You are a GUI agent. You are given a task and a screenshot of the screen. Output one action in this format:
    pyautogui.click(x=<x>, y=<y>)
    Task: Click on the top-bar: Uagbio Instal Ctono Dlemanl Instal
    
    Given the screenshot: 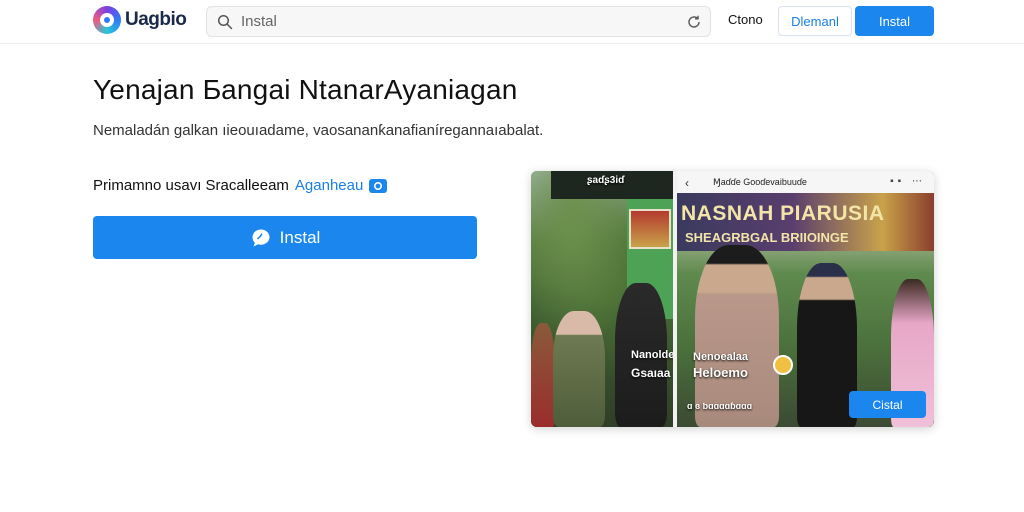 What is the action you would take?
    pyautogui.click(x=512, y=22)
    